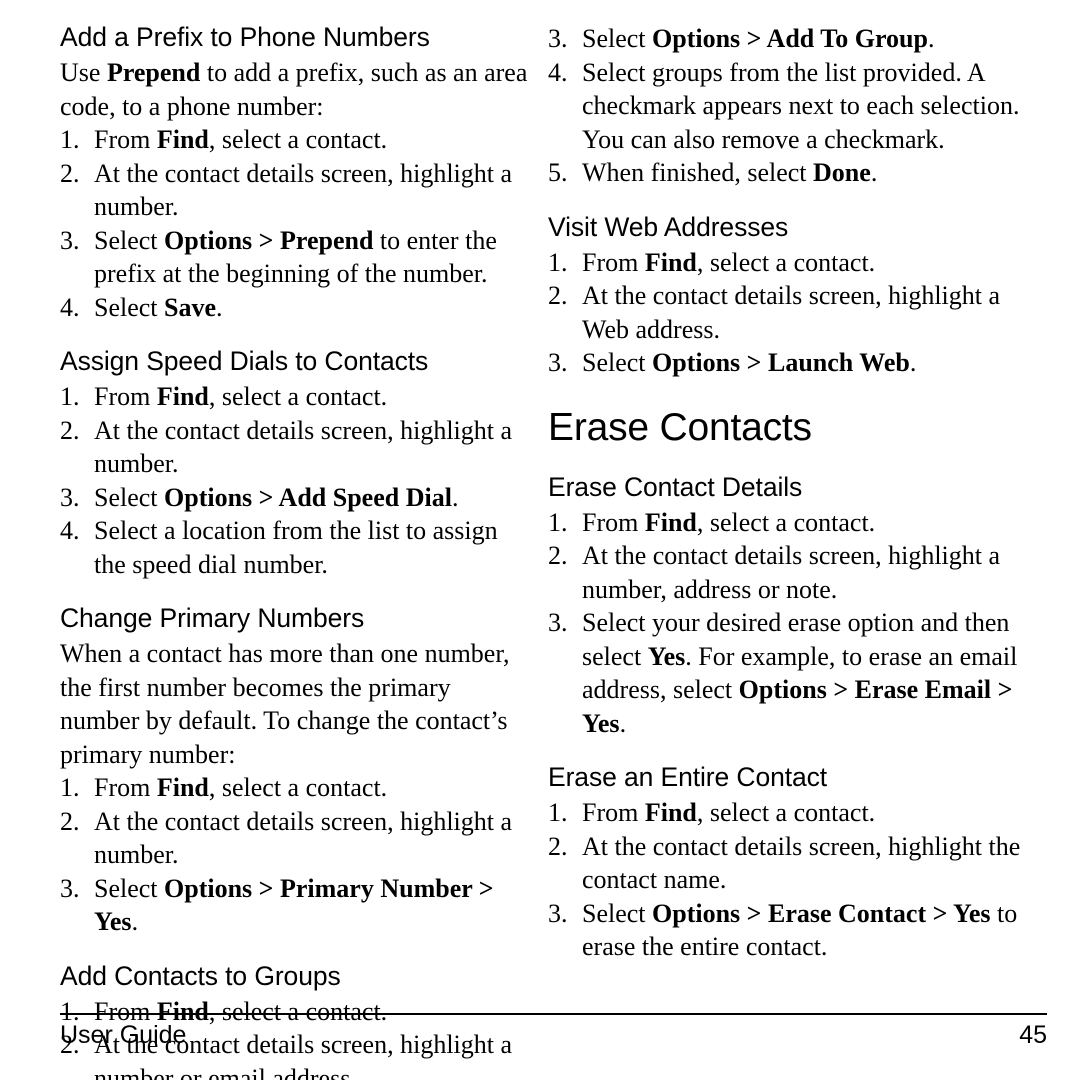 The image size is (1080, 1080). I want to click on step-item: 4. Select Save., so click(294, 308).